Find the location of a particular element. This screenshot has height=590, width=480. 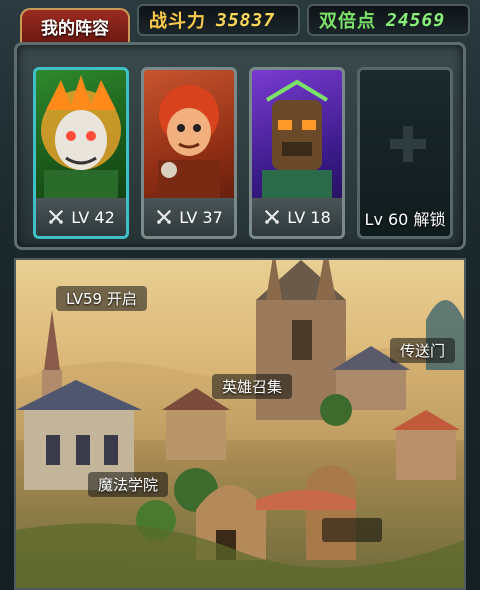

combat-power-value: 35837 is located at coordinates (246, 20).